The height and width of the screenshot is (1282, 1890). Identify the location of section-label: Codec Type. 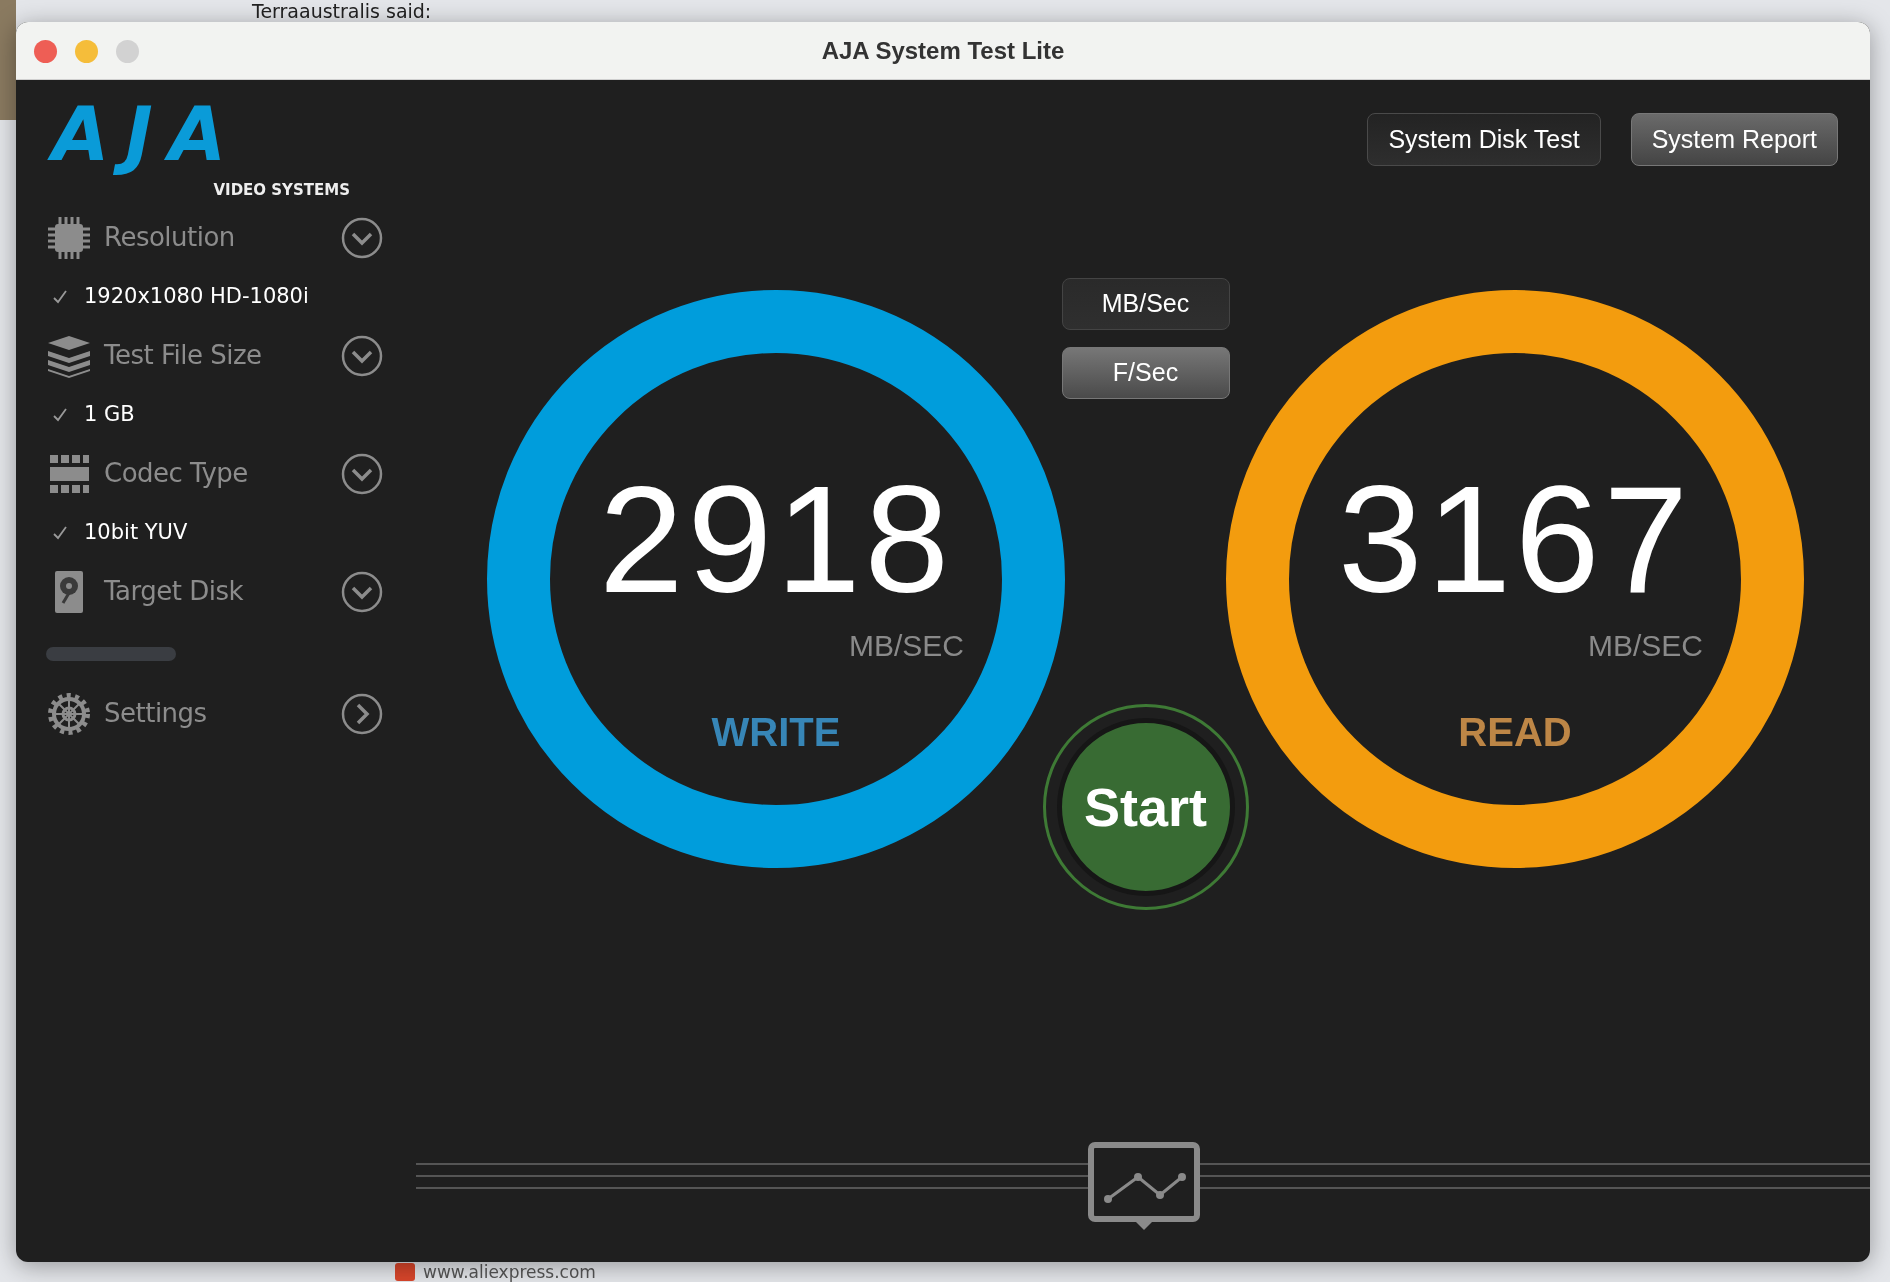
(176, 474).